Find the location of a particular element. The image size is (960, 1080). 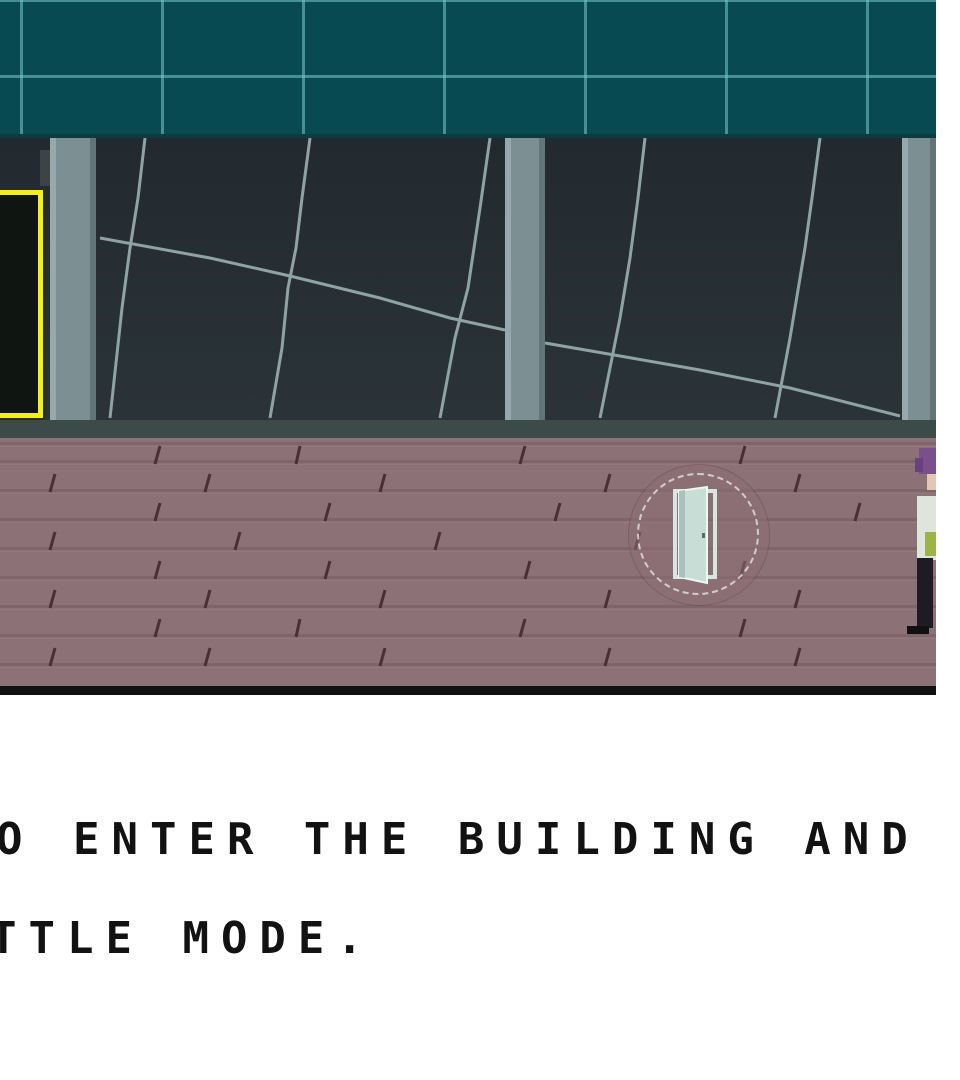

sign-post is located at coordinates (45, 168).